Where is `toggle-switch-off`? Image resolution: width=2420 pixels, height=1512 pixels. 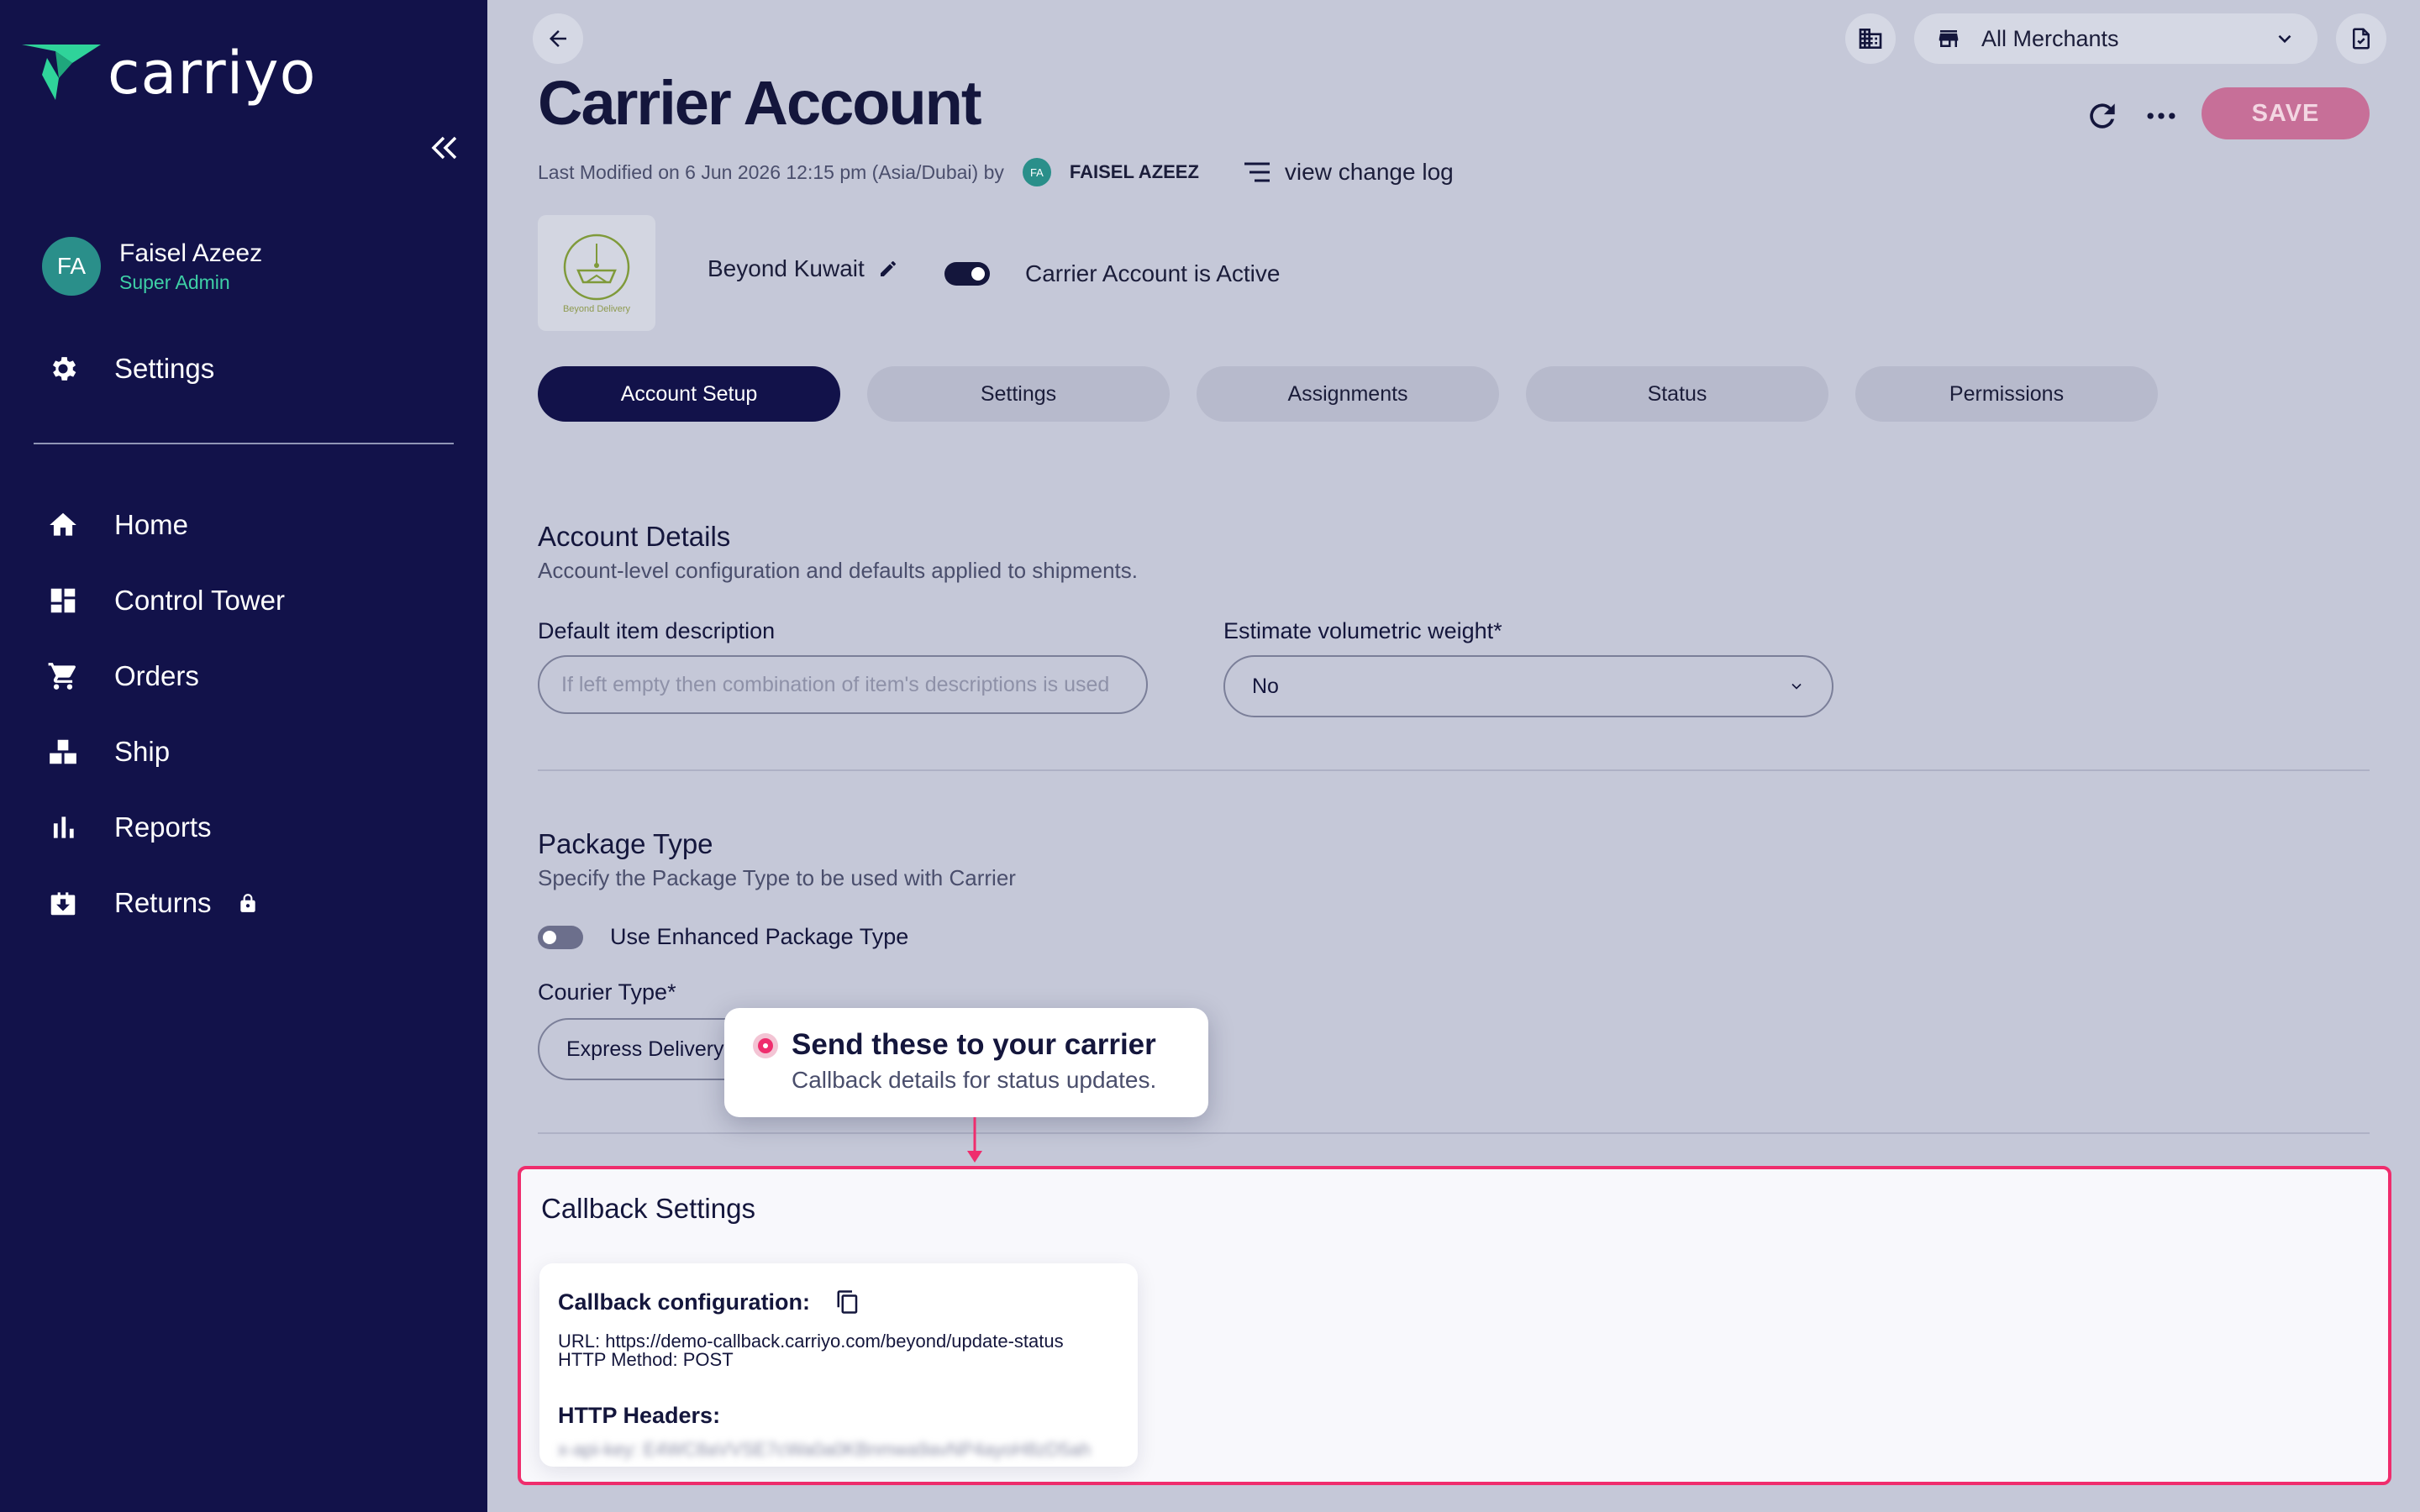 toggle-switch-off is located at coordinates (560, 937).